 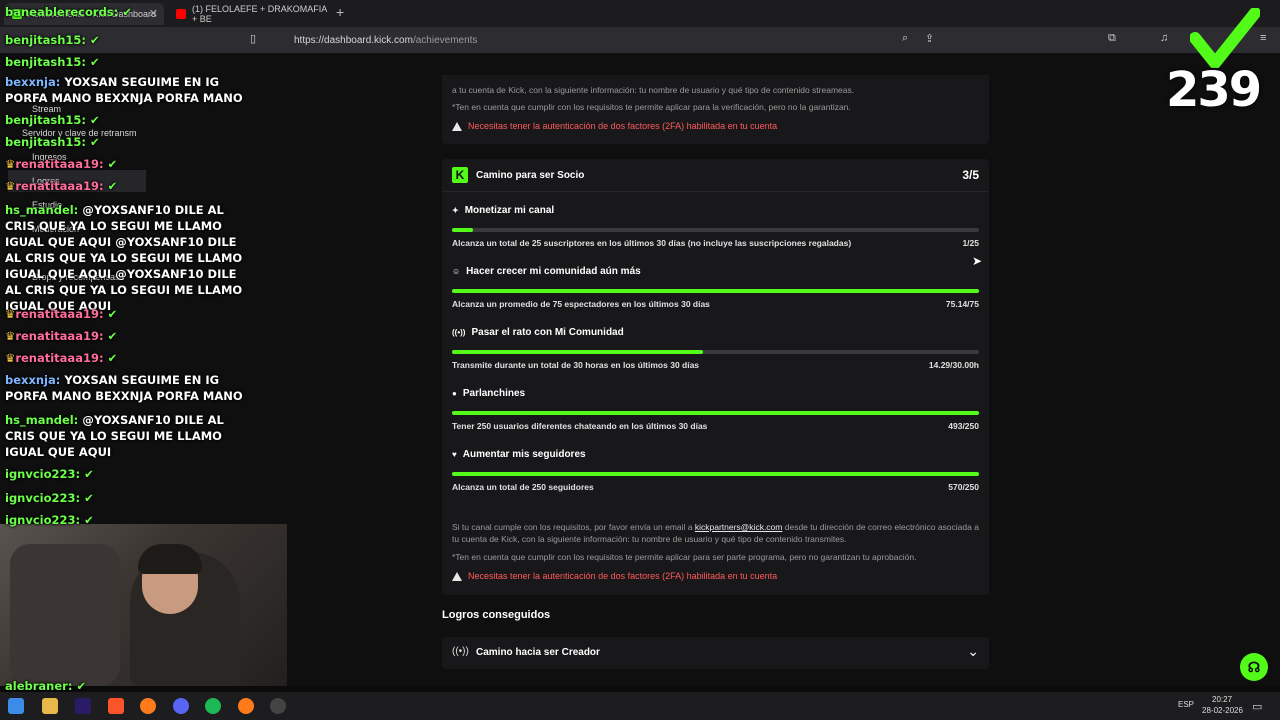 I want to click on requirement-header: ✦ Monetizar mi canal, so click(x=715, y=210).